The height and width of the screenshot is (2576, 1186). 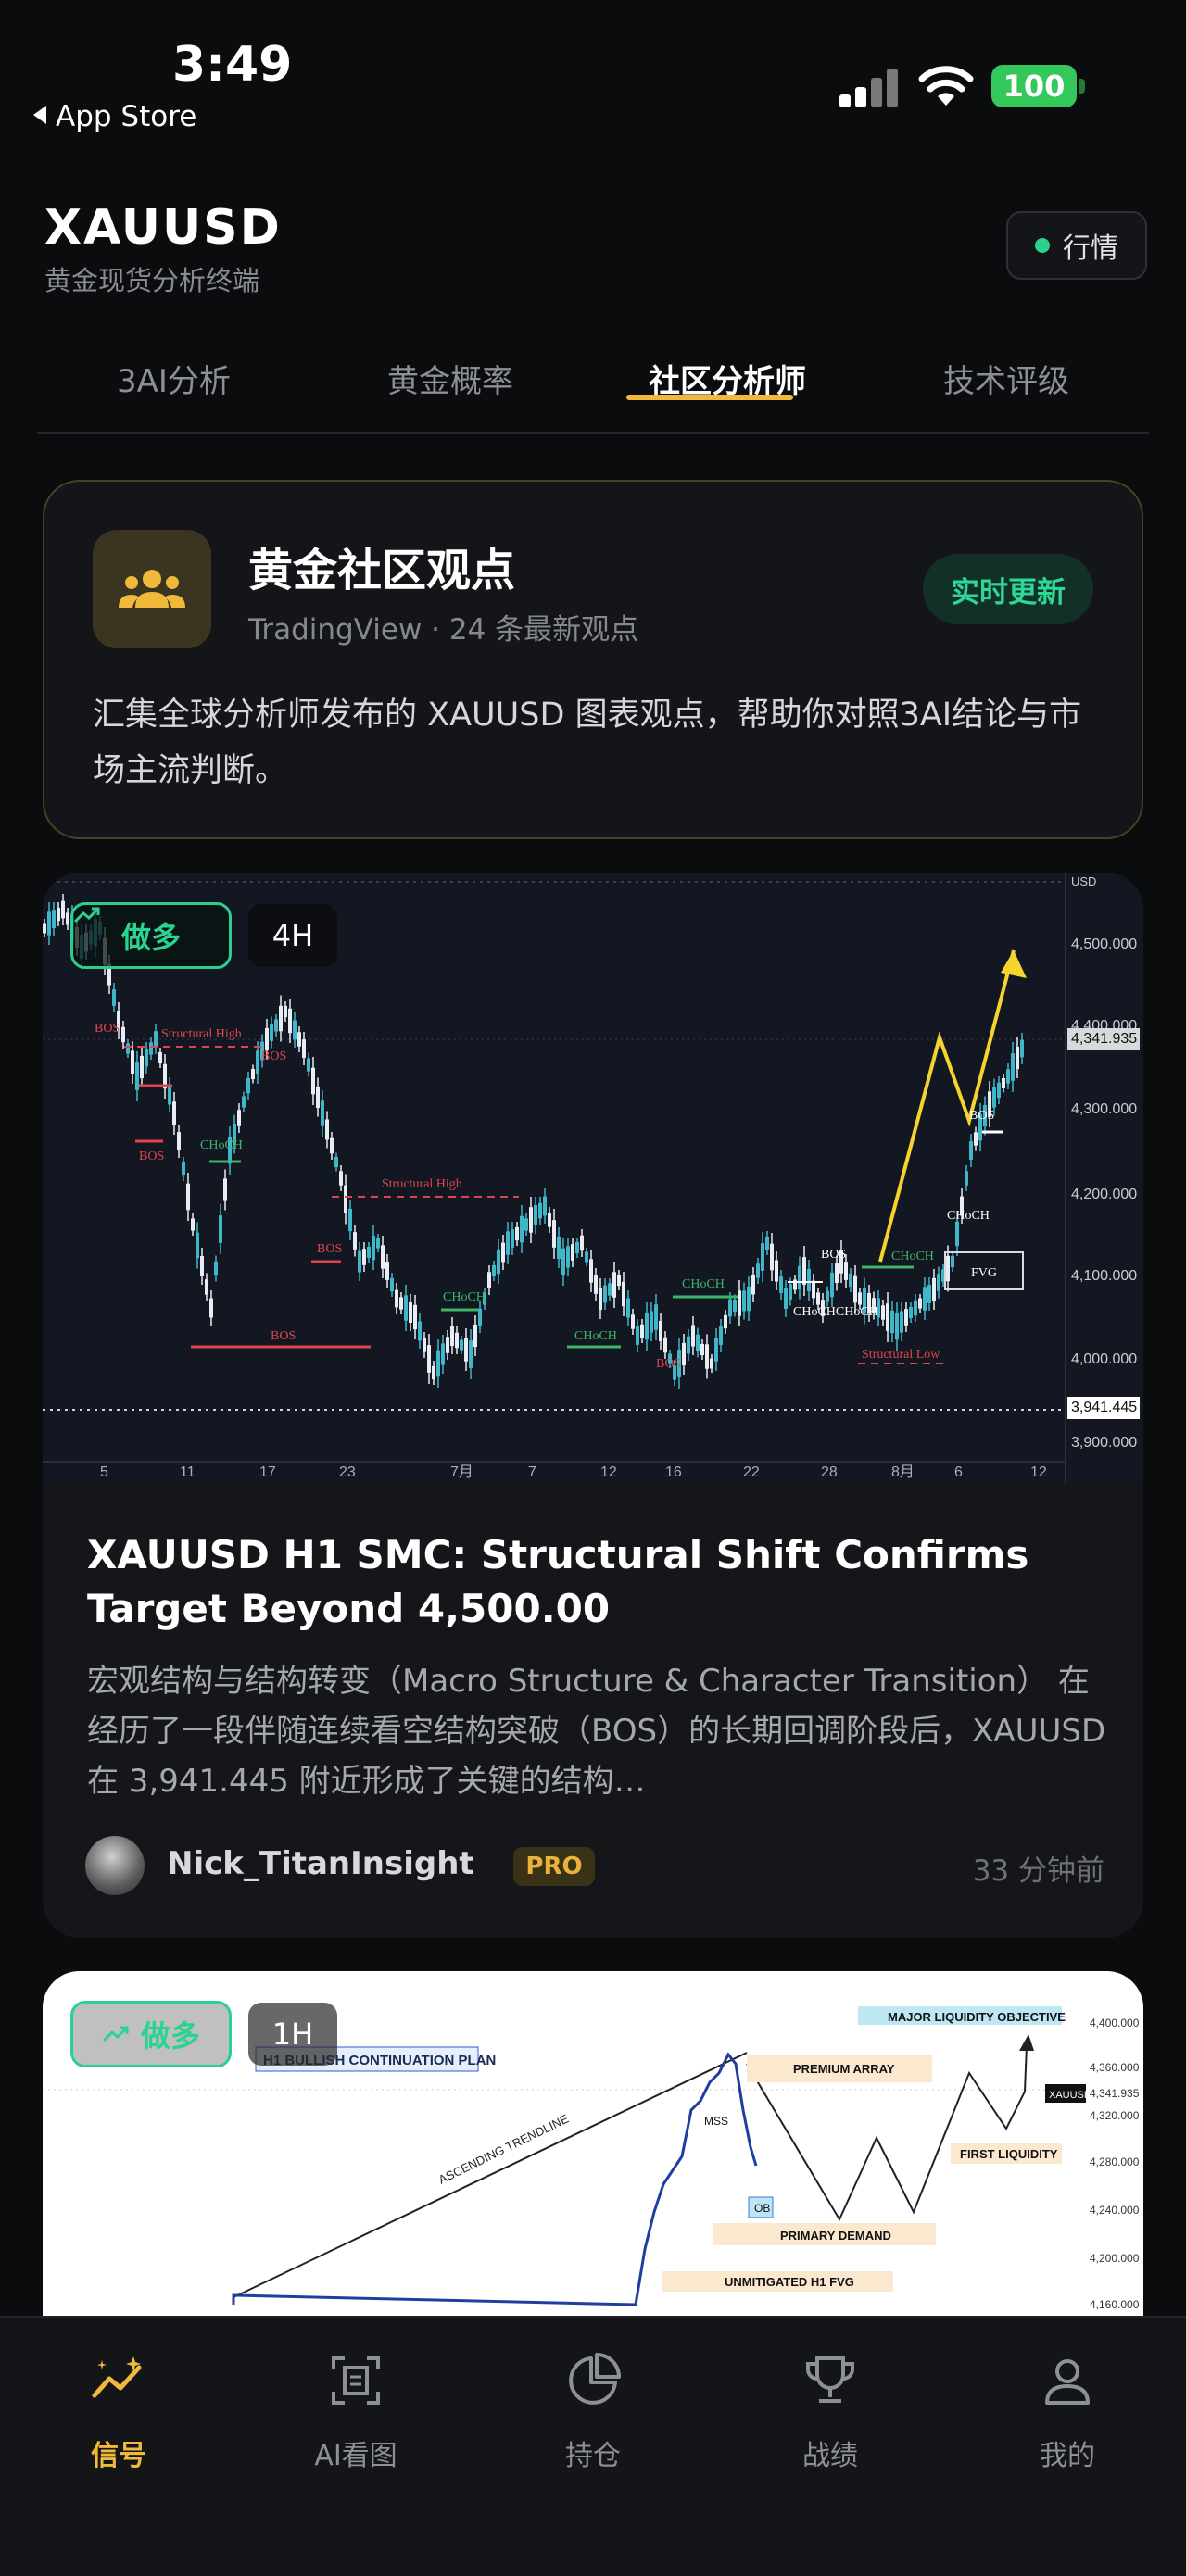 I want to click on community-icon, so click(x=152, y=589).